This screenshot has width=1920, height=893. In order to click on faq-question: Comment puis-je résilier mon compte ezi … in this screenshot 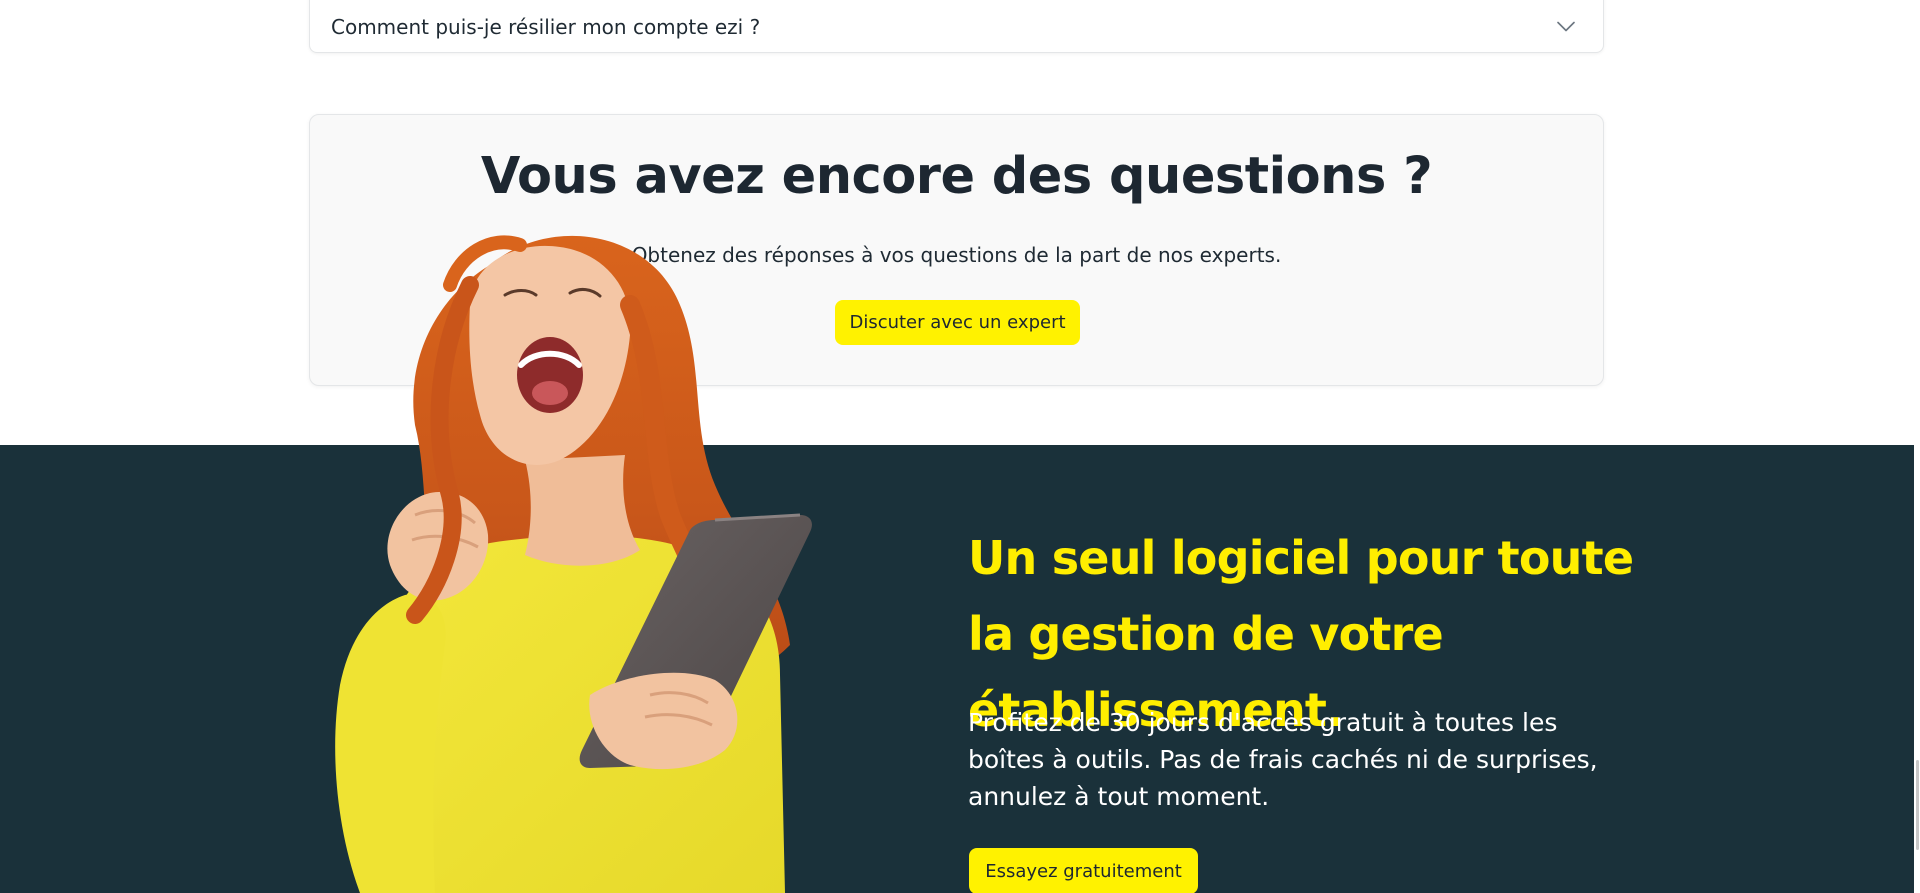, I will do `click(546, 26)`.